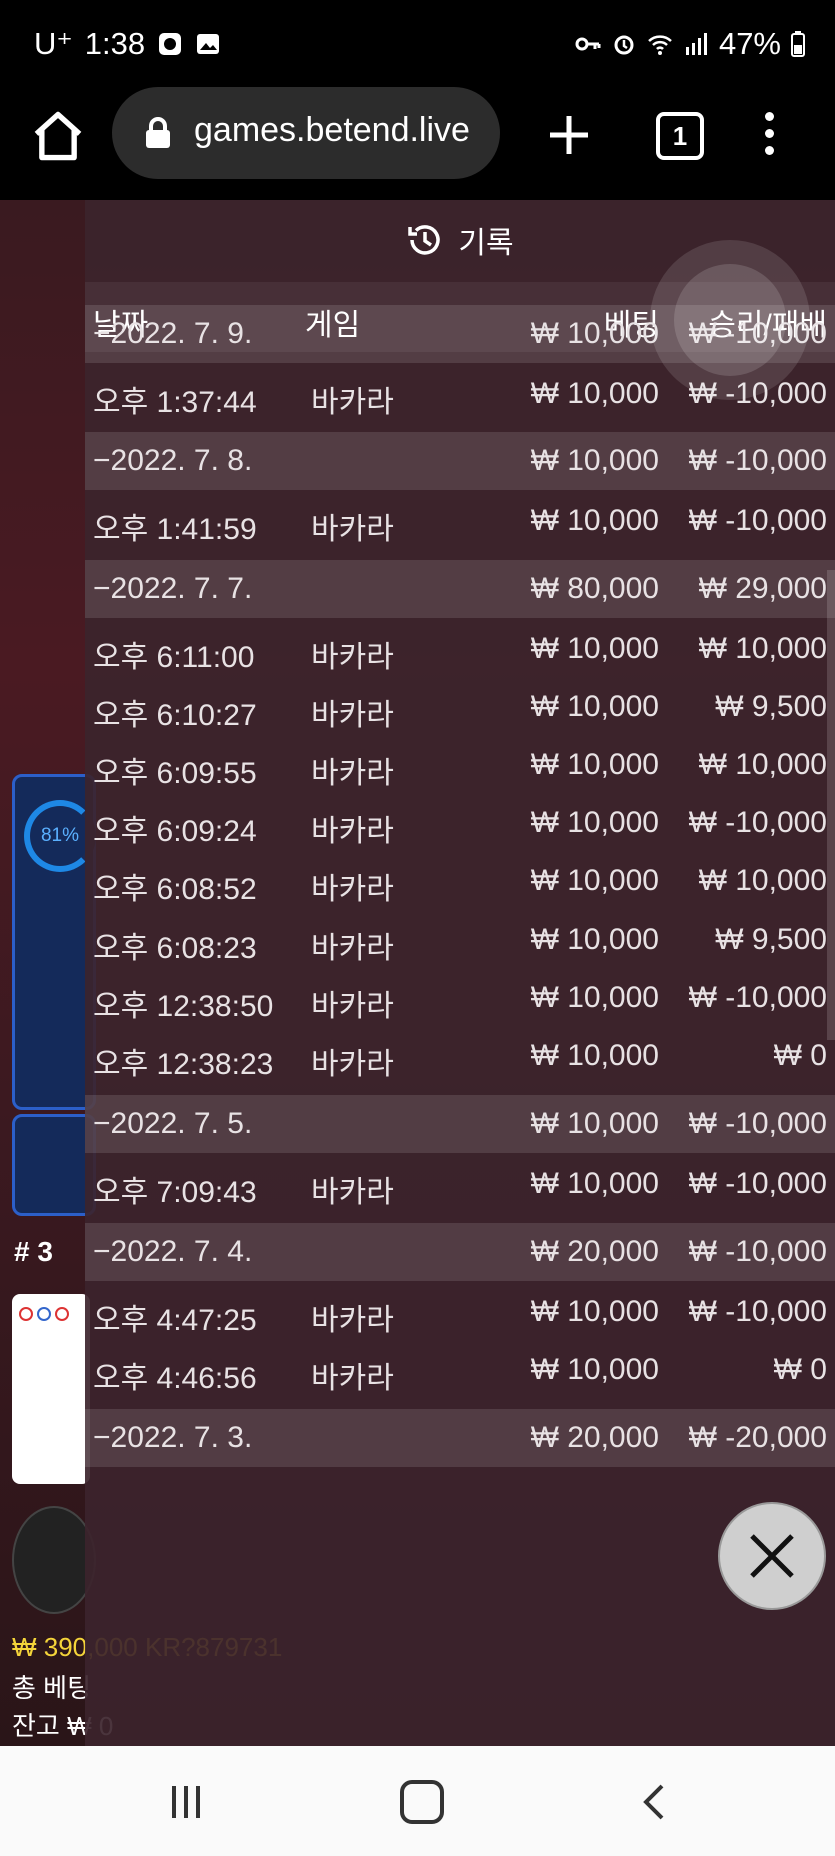 The width and height of the screenshot is (835, 1856). What do you see at coordinates (175, 1378) in the screenshot?
I see `row-date: 오후 4:46:56` at bounding box center [175, 1378].